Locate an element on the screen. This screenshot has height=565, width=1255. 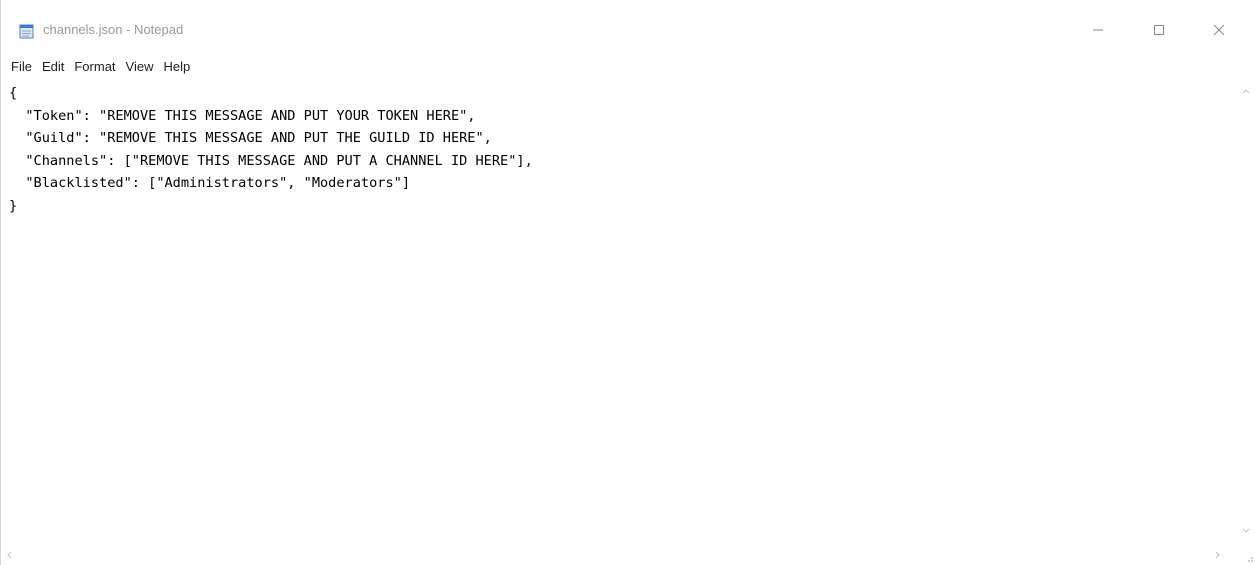
scroll-left-icon is located at coordinates (9, 555).